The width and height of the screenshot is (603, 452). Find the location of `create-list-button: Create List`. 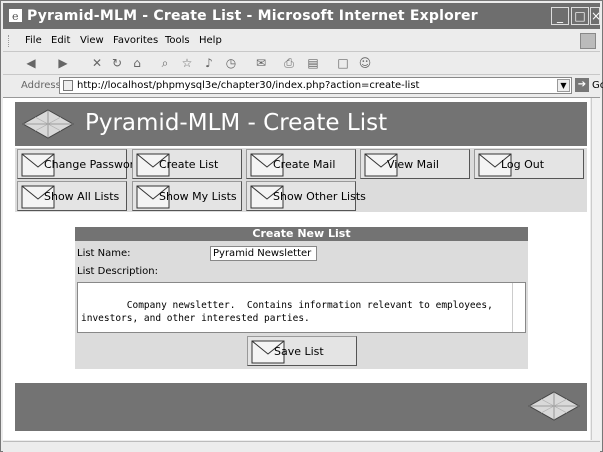

create-list-button: Create List is located at coordinates (187, 164).